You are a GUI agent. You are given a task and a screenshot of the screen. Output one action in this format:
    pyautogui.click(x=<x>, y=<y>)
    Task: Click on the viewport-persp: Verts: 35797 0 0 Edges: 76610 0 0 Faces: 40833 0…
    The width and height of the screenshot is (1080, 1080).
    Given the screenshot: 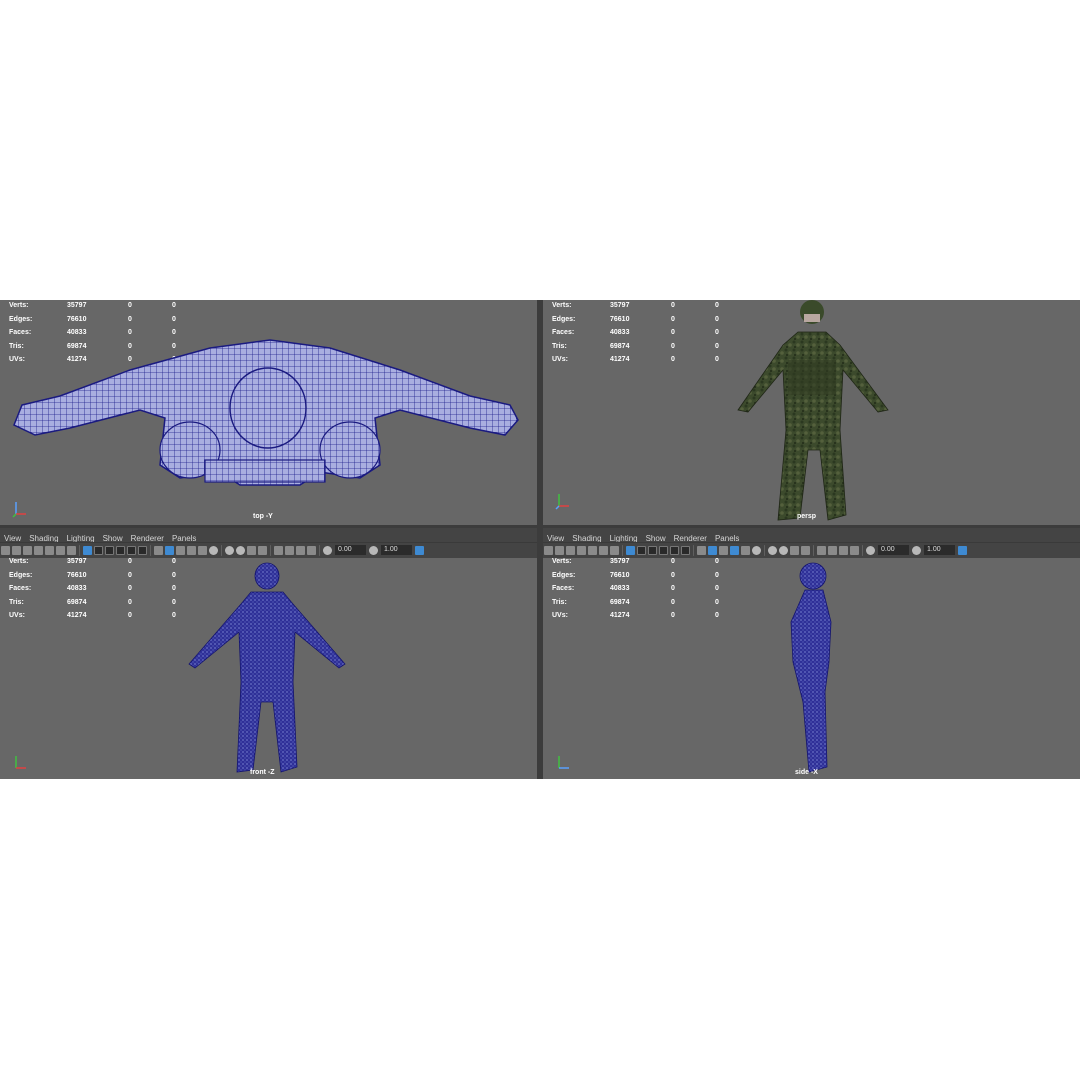 What is the action you would take?
    pyautogui.click(x=811, y=412)
    